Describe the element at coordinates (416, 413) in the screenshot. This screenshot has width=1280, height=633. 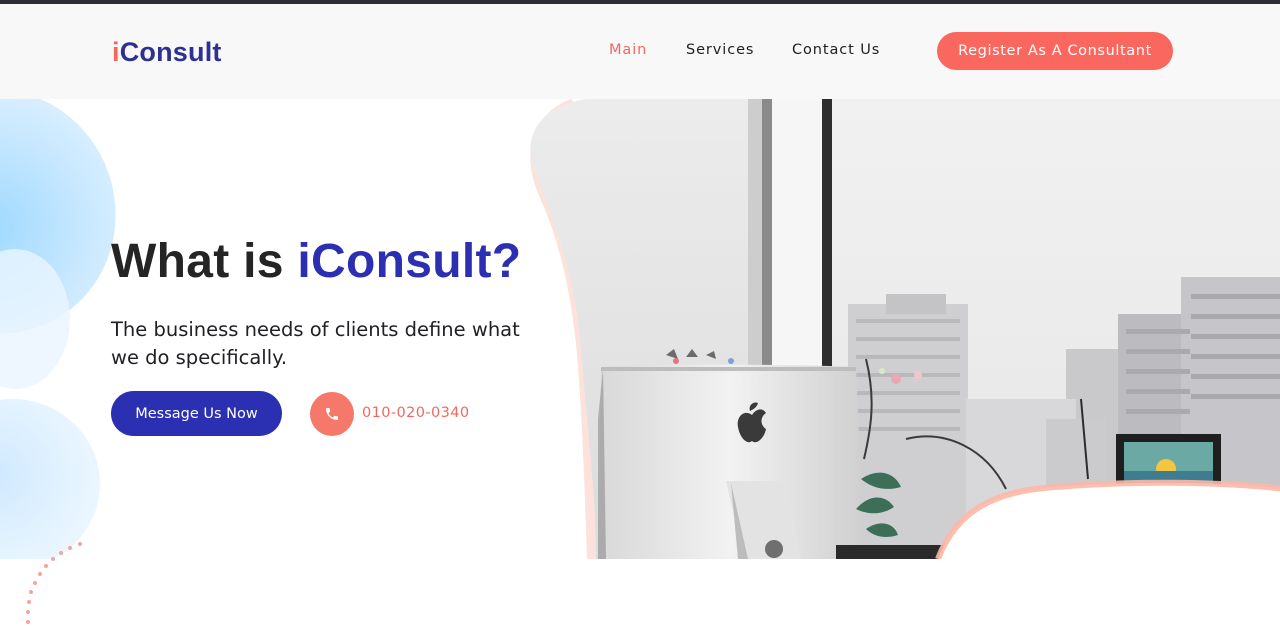
I see `phone-number: 010-020-0340` at that location.